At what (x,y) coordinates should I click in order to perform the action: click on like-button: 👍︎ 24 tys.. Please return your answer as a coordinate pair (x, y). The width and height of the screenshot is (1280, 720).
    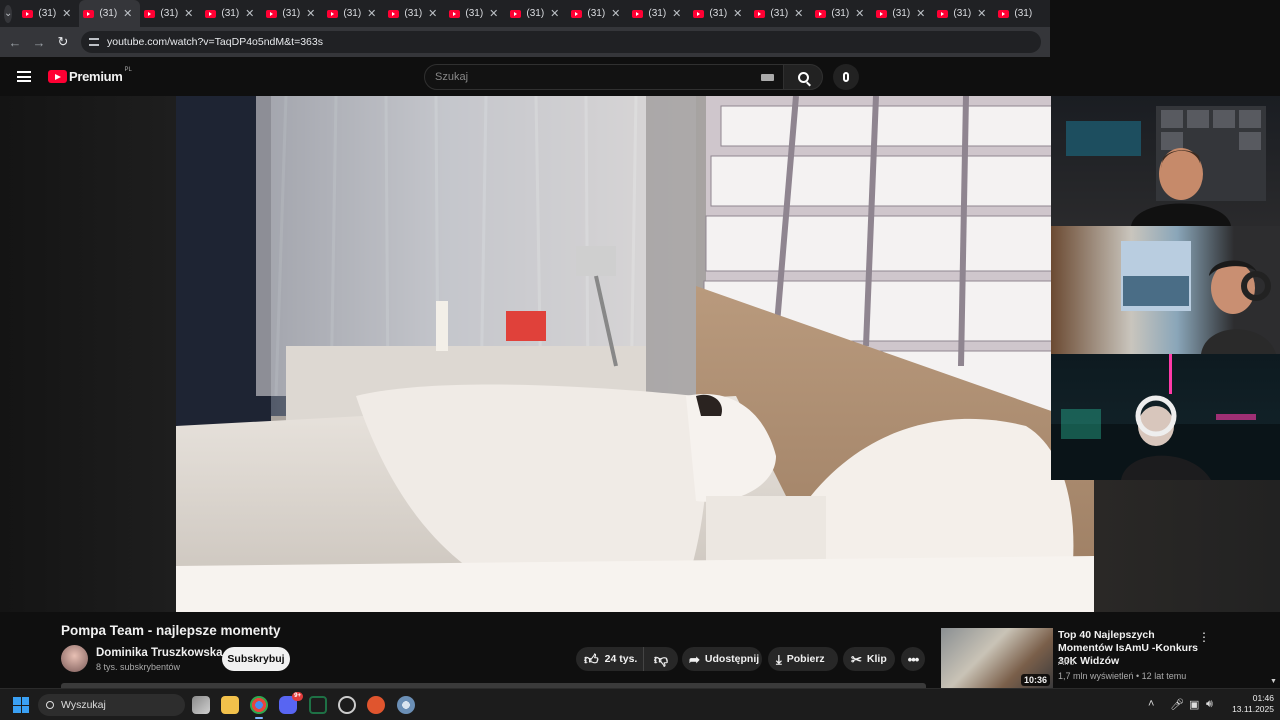
    Looking at the image, I should click on (610, 659).